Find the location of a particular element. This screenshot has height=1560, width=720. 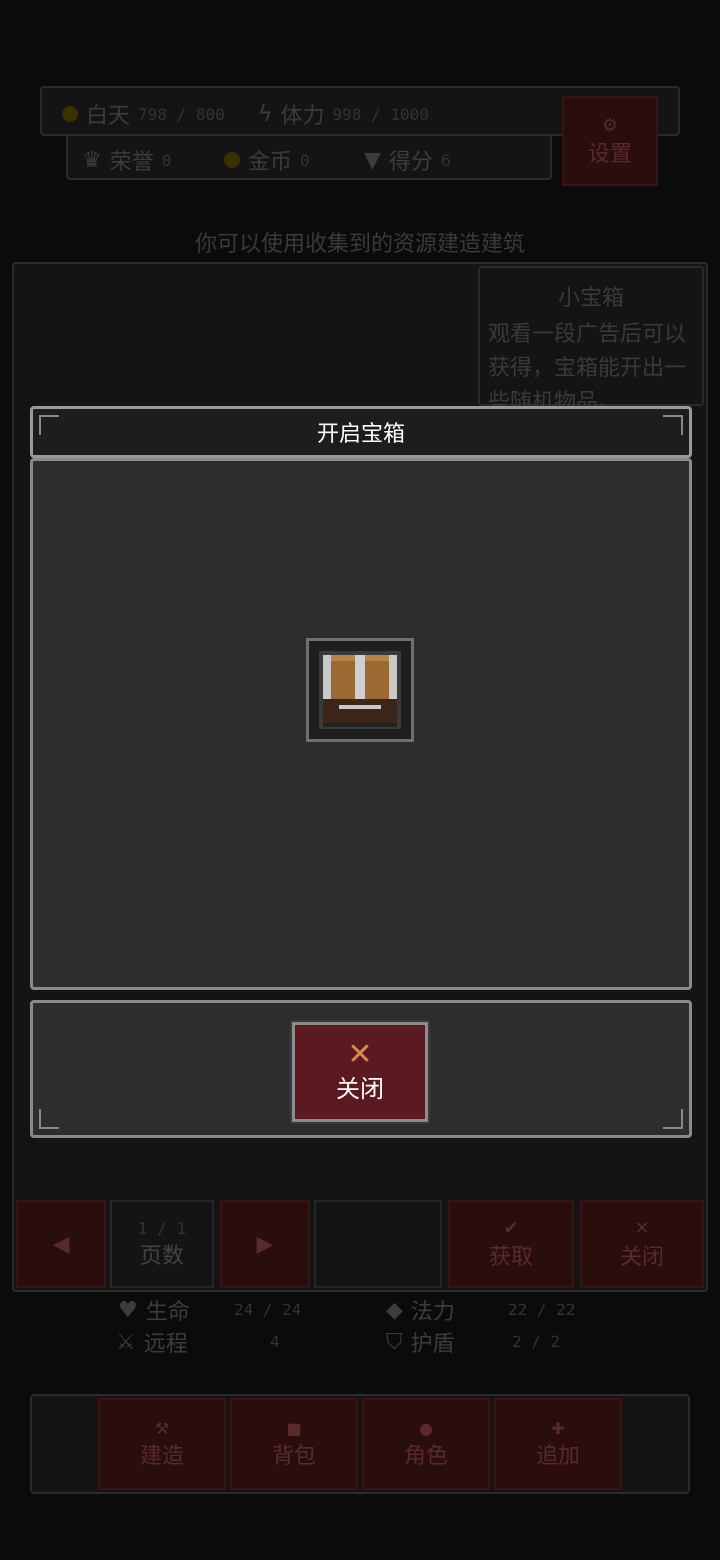

modal-title-bar: 开启宝箱 is located at coordinates (361, 432).